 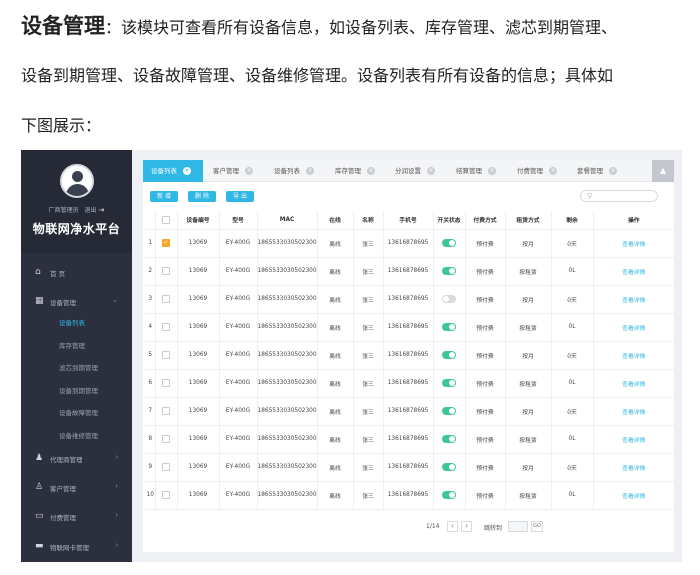 I want to click on sidebar-item-device-mgmt: ▦ 设备管理 ⌄, so click(x=76, y=301).